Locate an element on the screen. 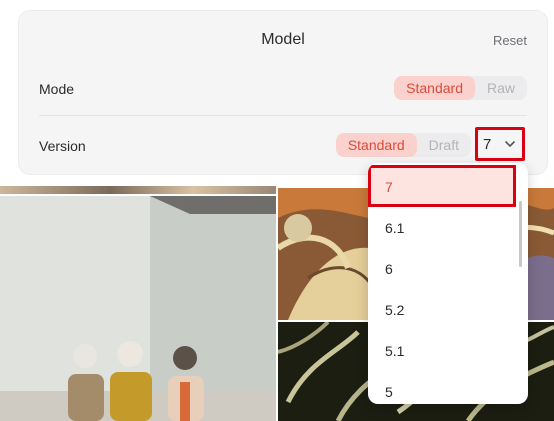 The image size is (554, 421). dropdown-option: 6.1 is located at coordinates (442, 228).